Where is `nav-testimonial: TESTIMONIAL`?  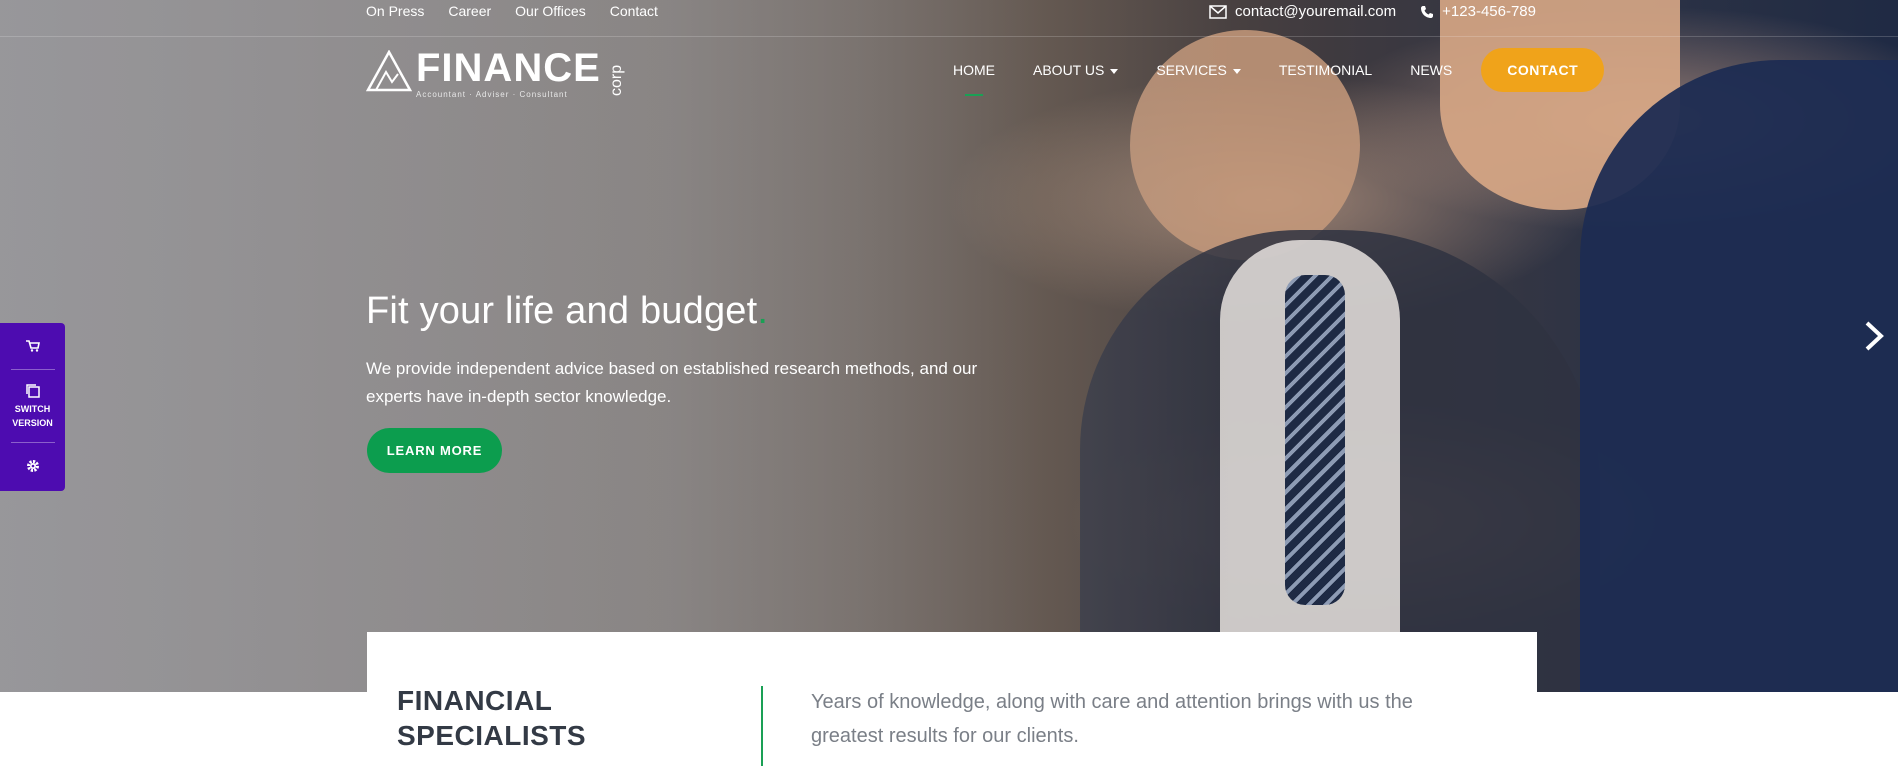
nav-testimonial: TESTIMONIAL is located at coordinates (1325, 70).